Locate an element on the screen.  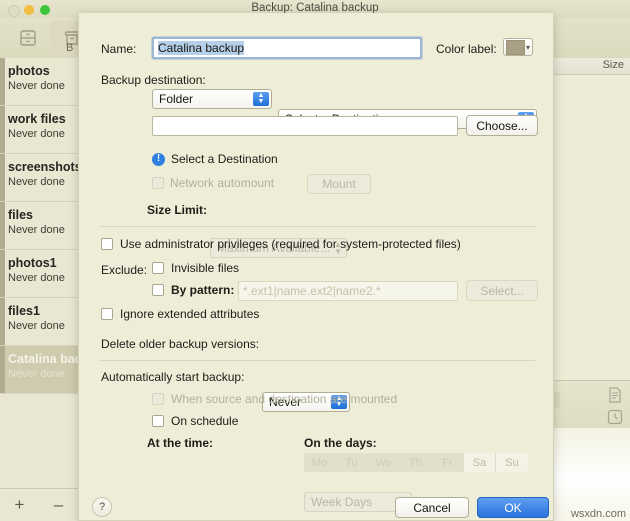
sidebar-item: files1 Never done is located at coordinates (39, 322).